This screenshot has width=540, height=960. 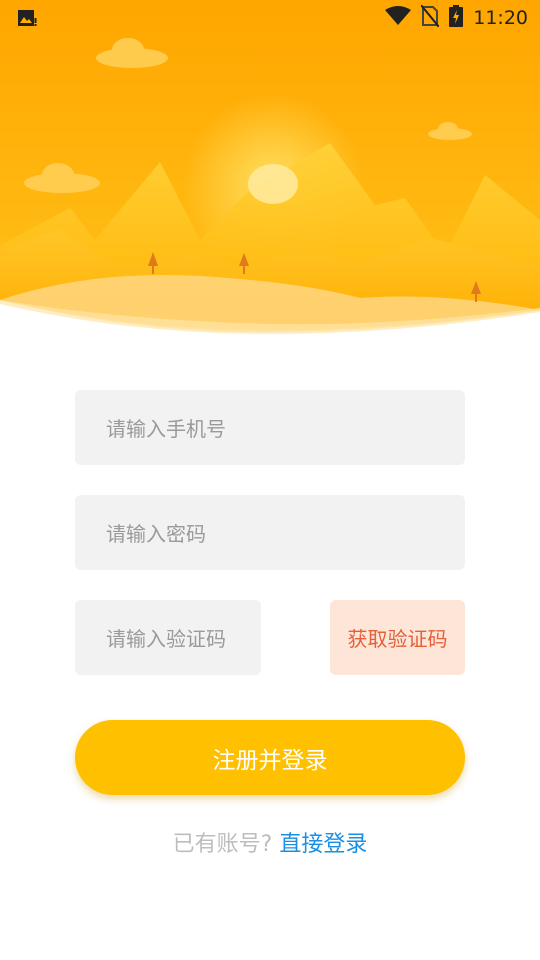 I want to click on wifi-icon, so click(x=398, y=18).